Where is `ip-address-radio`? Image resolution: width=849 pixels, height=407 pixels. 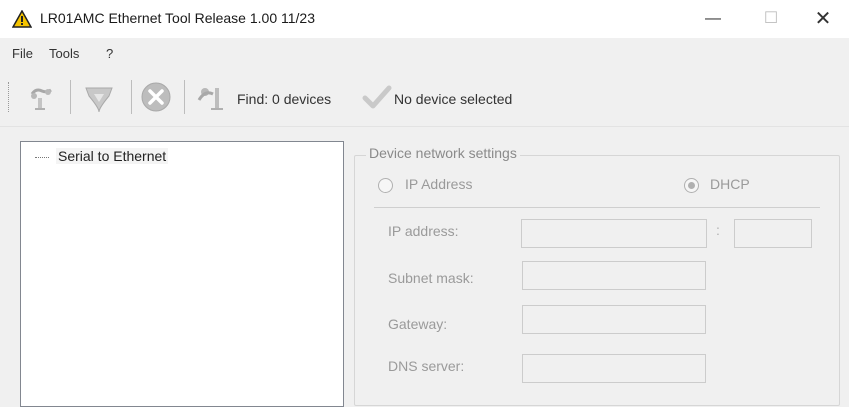 ip-address-radio is located at coordinates (385, 185).